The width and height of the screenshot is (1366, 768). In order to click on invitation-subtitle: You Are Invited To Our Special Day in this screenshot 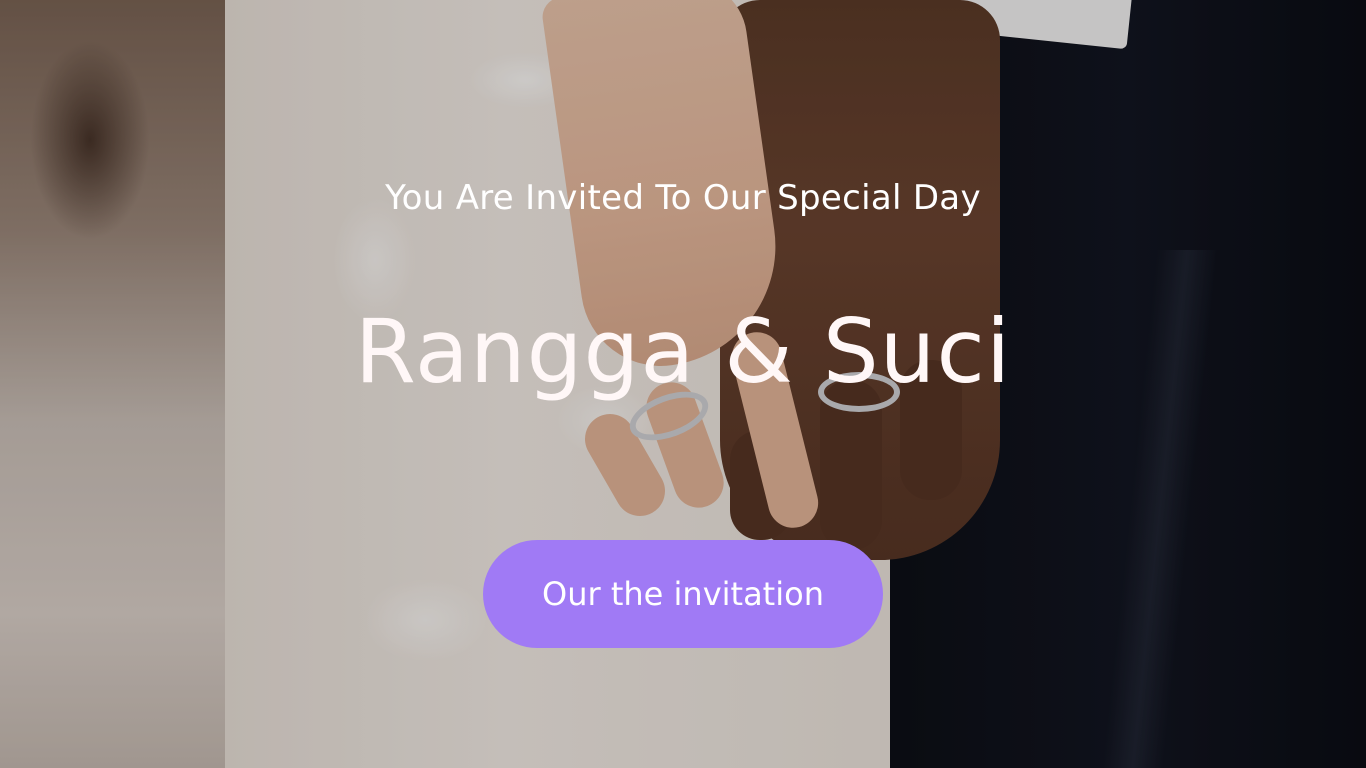, I will do `click(683, 198)`.